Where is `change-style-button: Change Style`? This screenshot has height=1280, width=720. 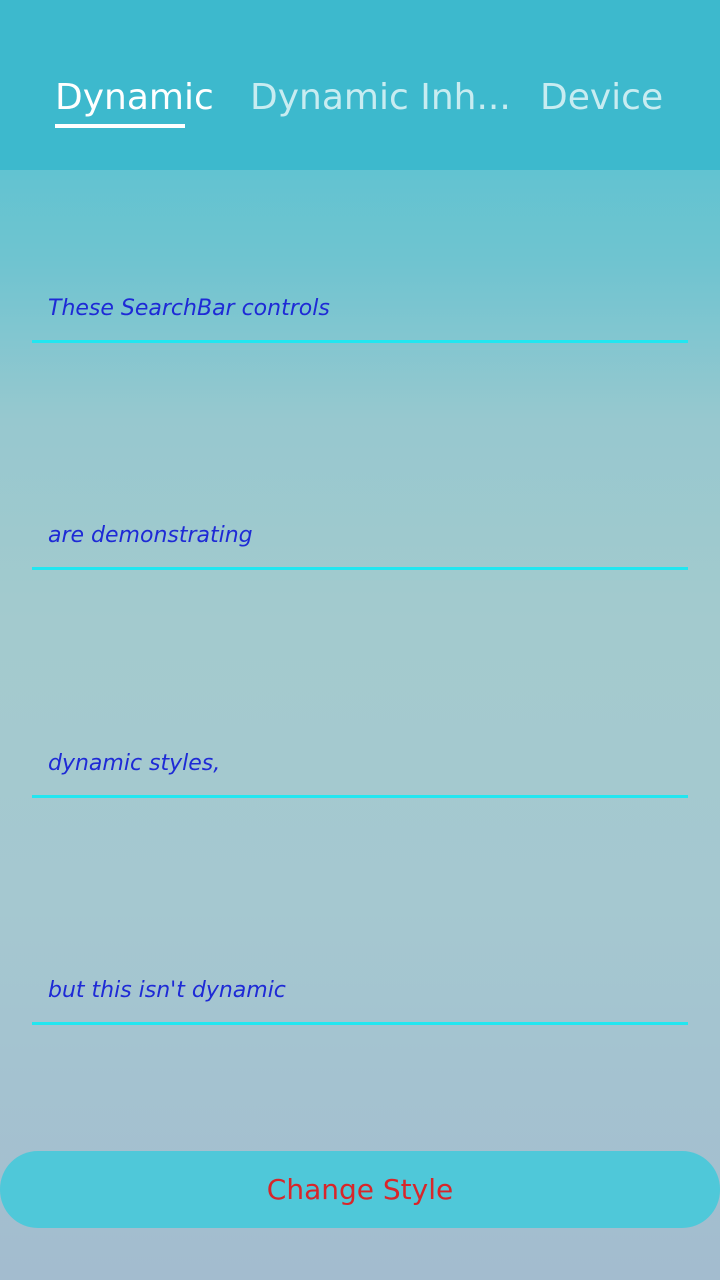
change-style-button: Change Style is located at coordinates (360, 1189).